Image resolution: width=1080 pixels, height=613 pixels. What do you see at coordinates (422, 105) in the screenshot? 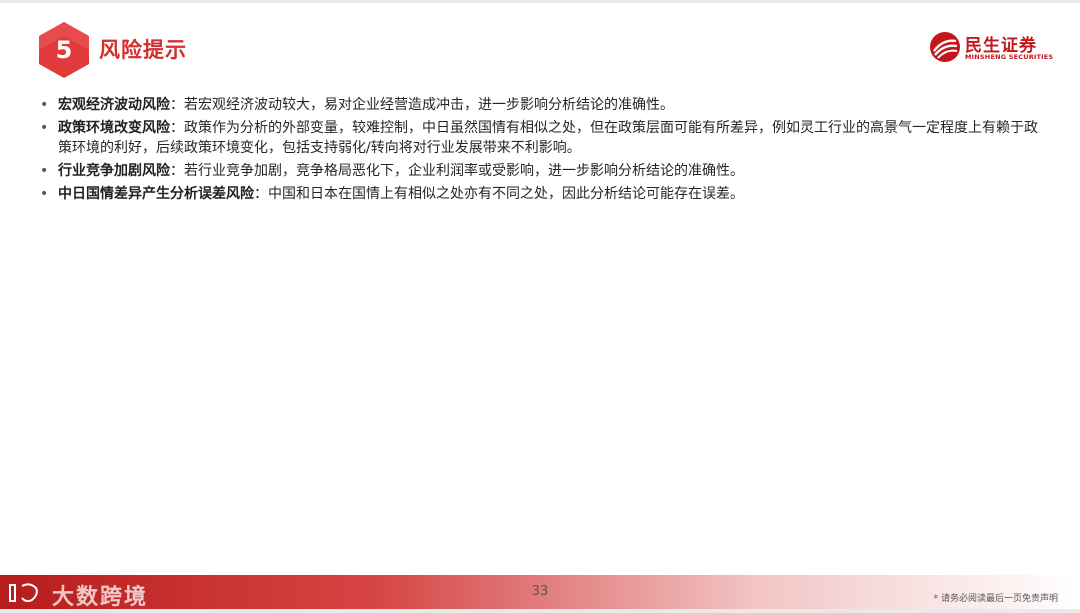
I see `risk-text: ：若宏观经济波动较大，易对企业经营造成冲击，进一步影响分析结论的准确性。` at bounding box center [422, 105].